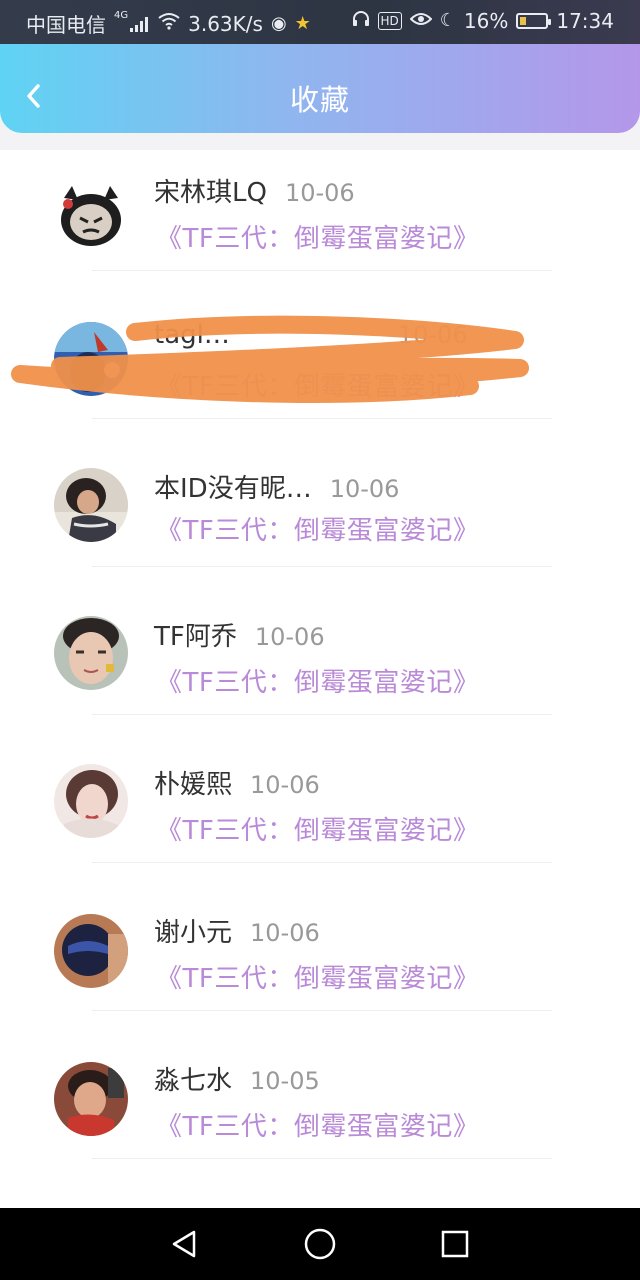  I want to click on list-item: tagl… 10-06 《TF三代：倒霉蛋富婆记》, so click(320, 372).